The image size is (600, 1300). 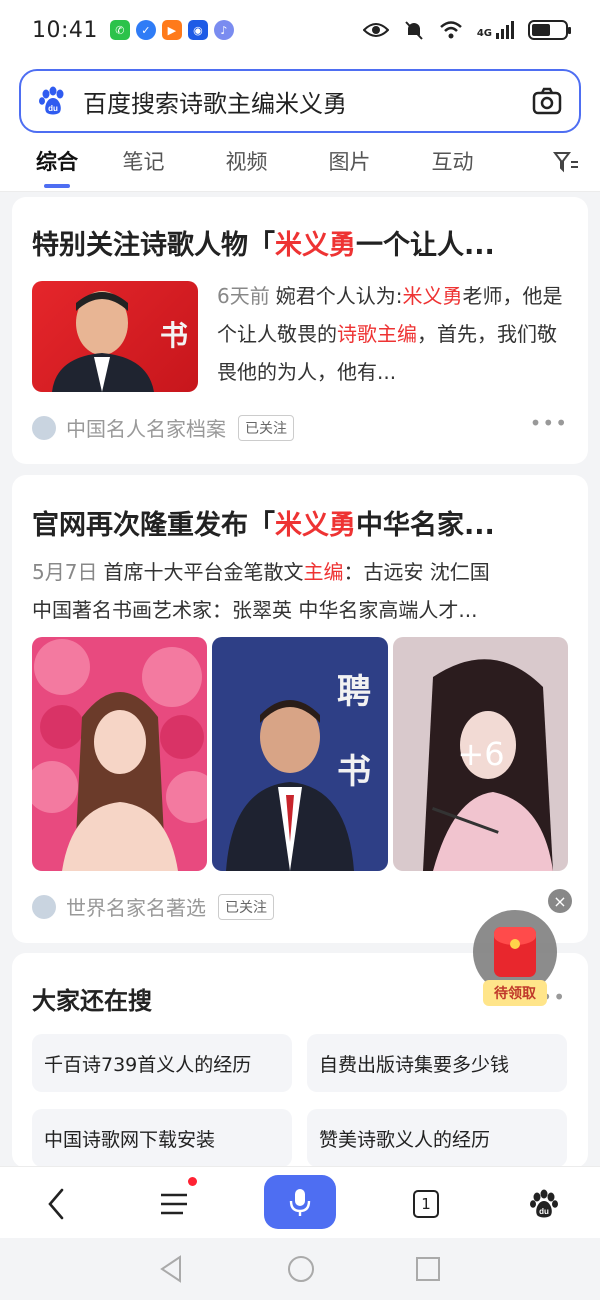 What do you see at coordinates (566, 162) in the screenshot?
I see `filter-icon` at bounding box center [566, 162].